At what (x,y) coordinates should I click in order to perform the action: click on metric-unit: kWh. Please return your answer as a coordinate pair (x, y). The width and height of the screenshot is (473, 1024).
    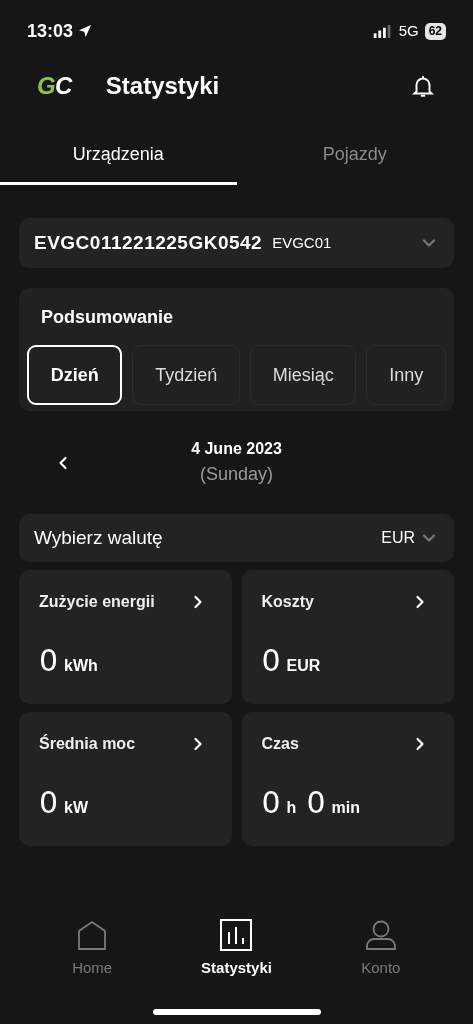
    Looking at the image, I should click on (81, 666).